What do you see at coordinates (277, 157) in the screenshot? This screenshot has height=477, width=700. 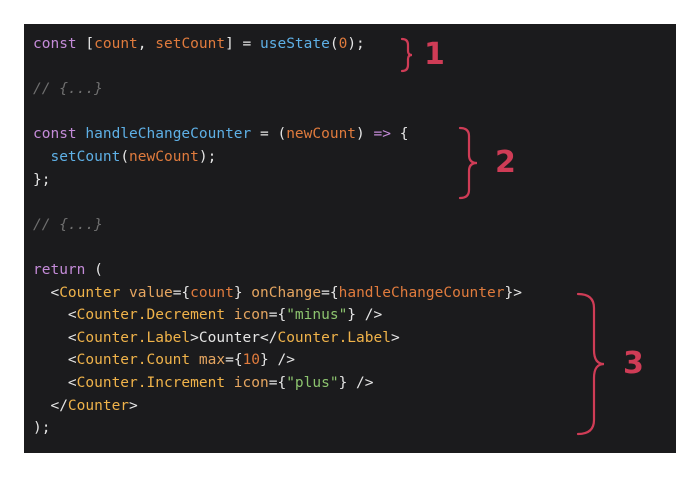 I see `code-line: setCount(newCount);` at bounding box center [277, 157].